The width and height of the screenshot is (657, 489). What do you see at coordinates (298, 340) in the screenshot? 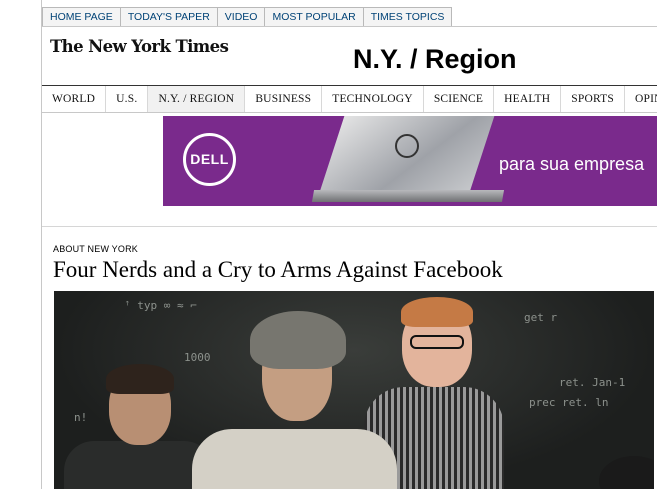
I see `person-two-beanie` at bounding box center [298, 340].